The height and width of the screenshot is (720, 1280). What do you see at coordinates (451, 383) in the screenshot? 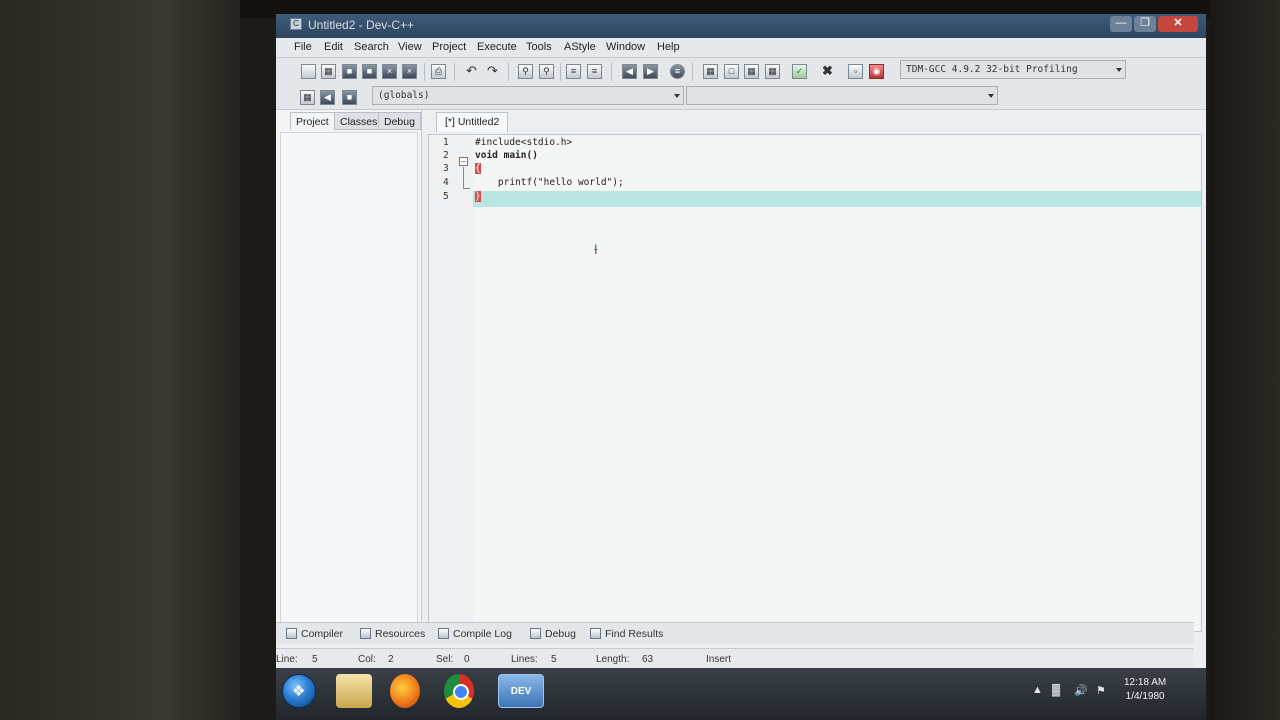
I see `line-number-gutter: 1 2 3 4 5 –` at bounding box center [451, 383].